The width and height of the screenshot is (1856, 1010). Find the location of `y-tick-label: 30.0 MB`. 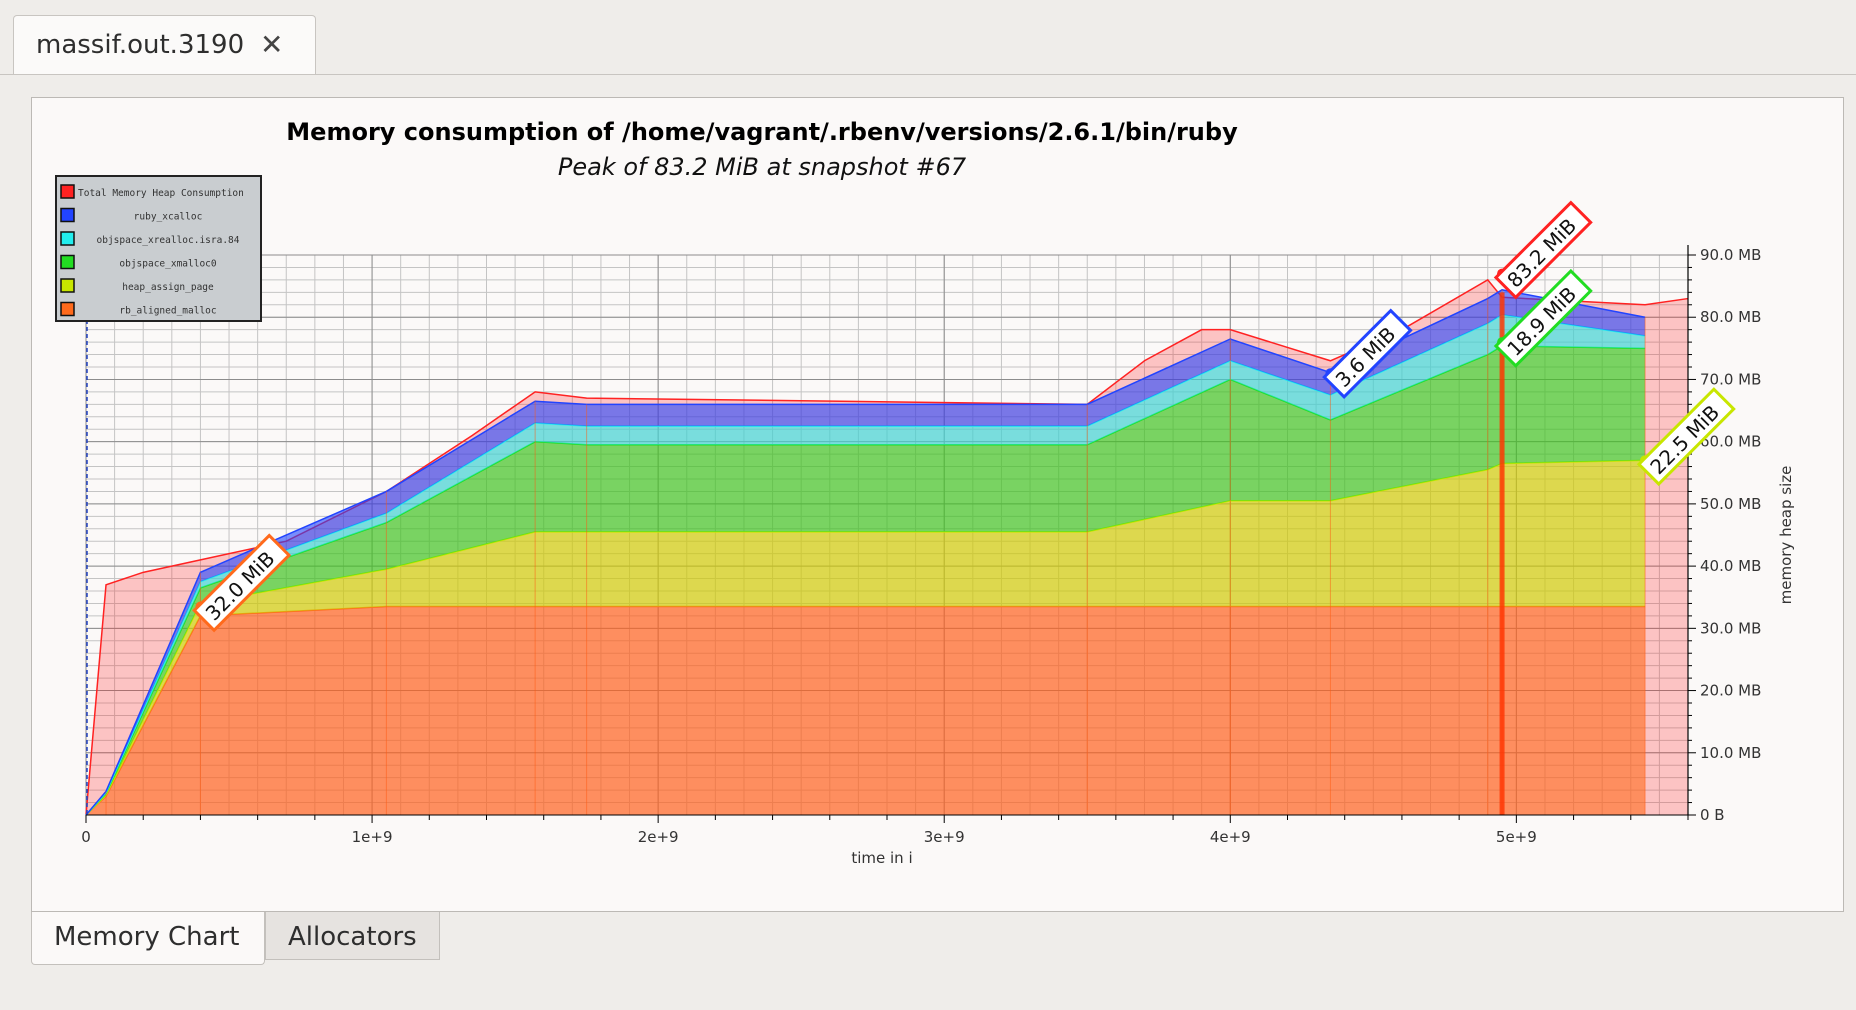

y-tick-label: 30.0 MB is located at coordinates (1730, 628).